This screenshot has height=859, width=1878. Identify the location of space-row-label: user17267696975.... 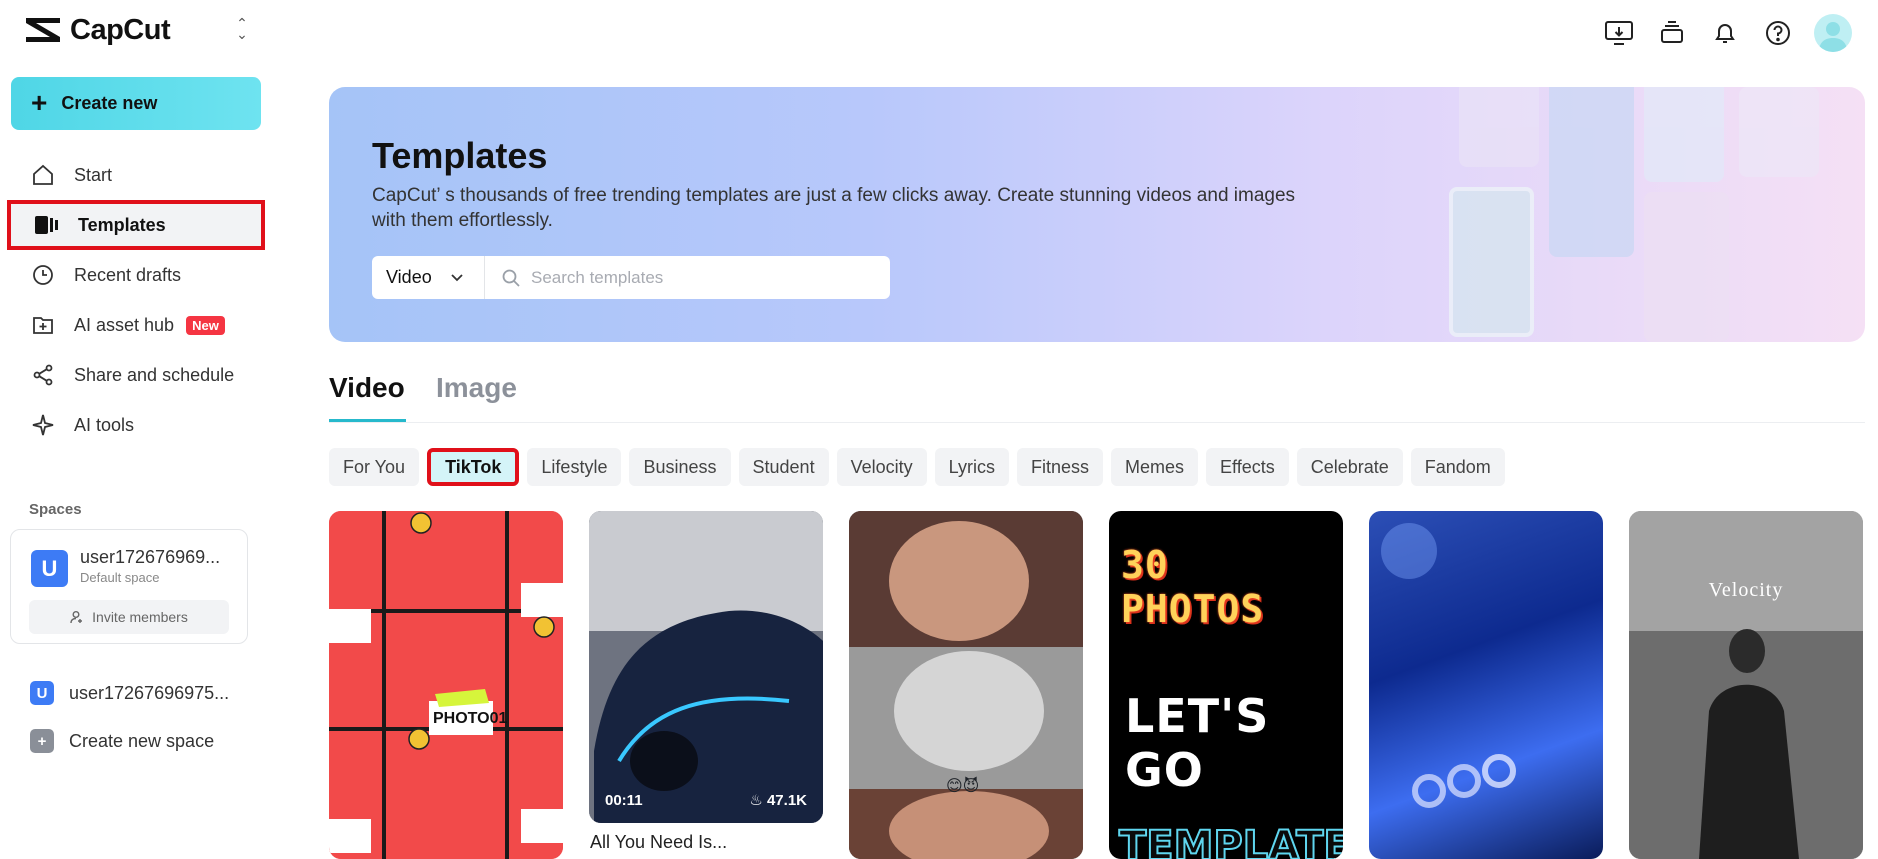
(149, 692).